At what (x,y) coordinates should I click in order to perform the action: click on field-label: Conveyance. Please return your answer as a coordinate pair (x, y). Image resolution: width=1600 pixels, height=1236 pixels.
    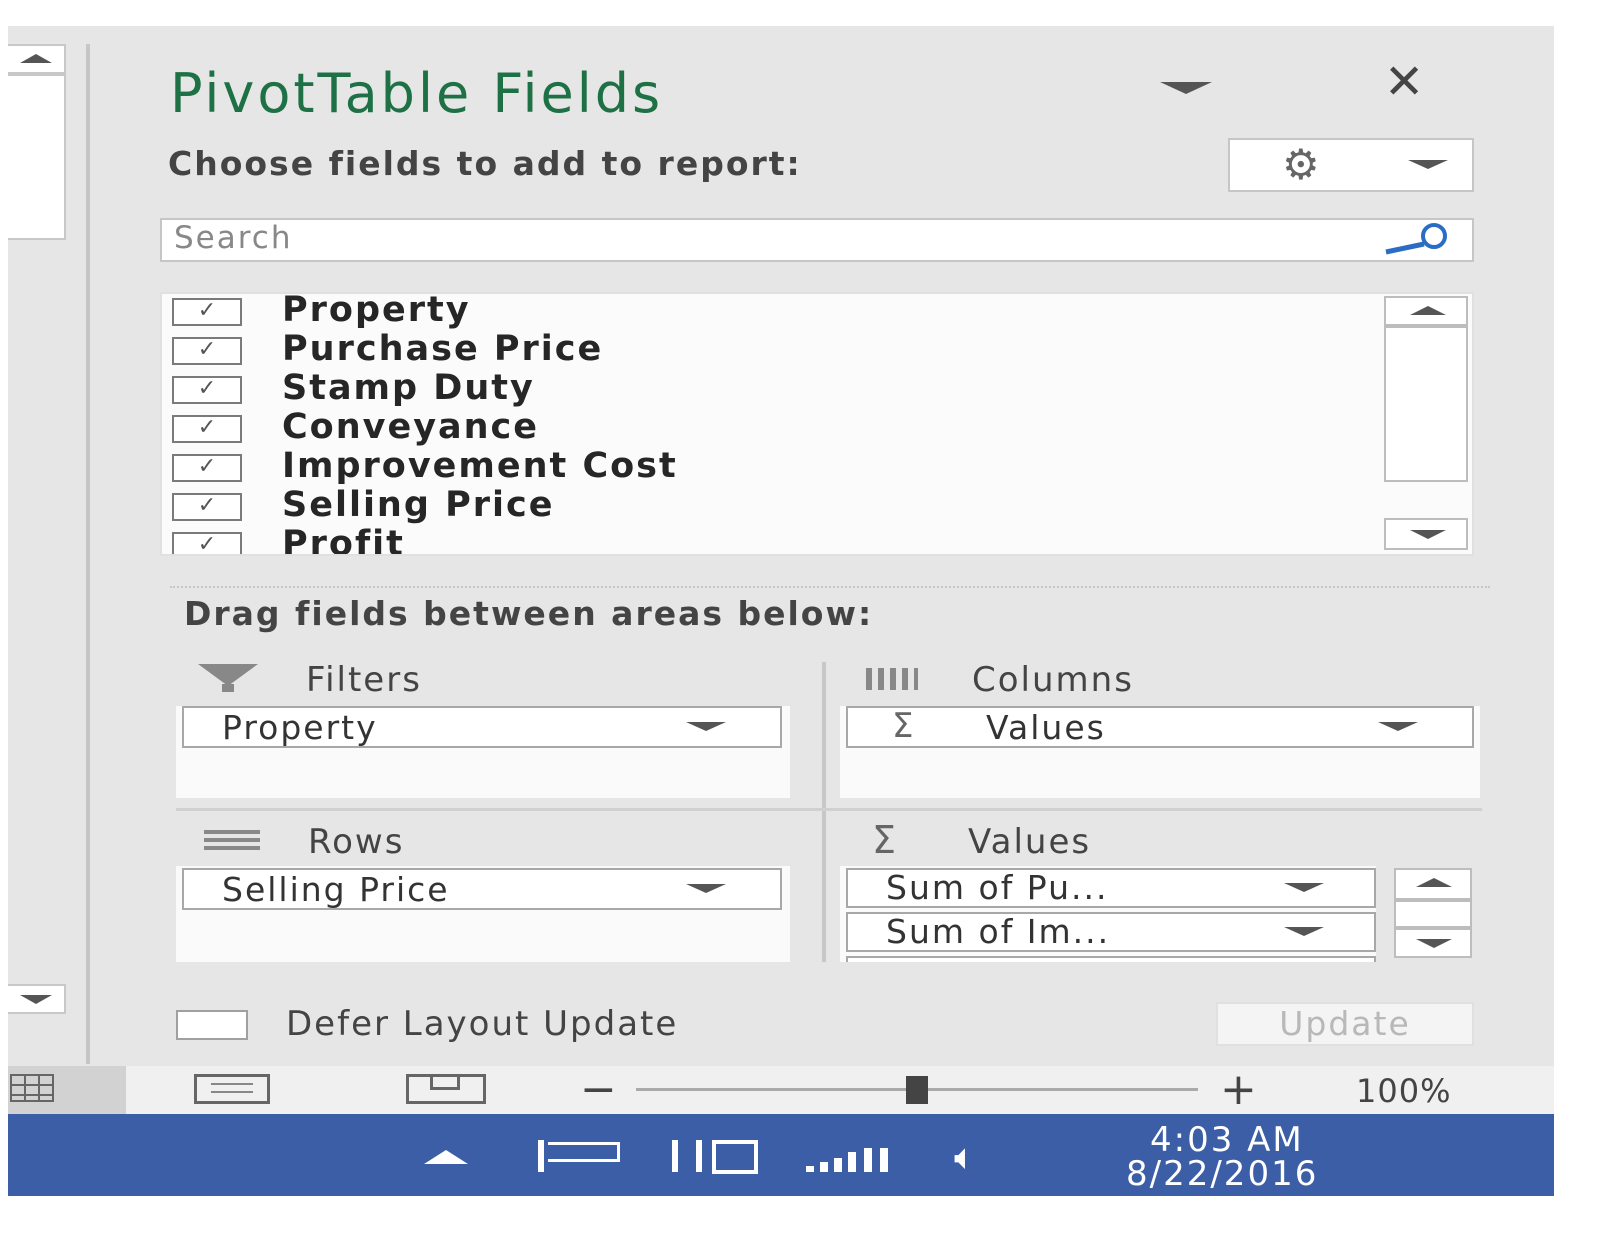
    Looking at the image, I should click on (411, 427).